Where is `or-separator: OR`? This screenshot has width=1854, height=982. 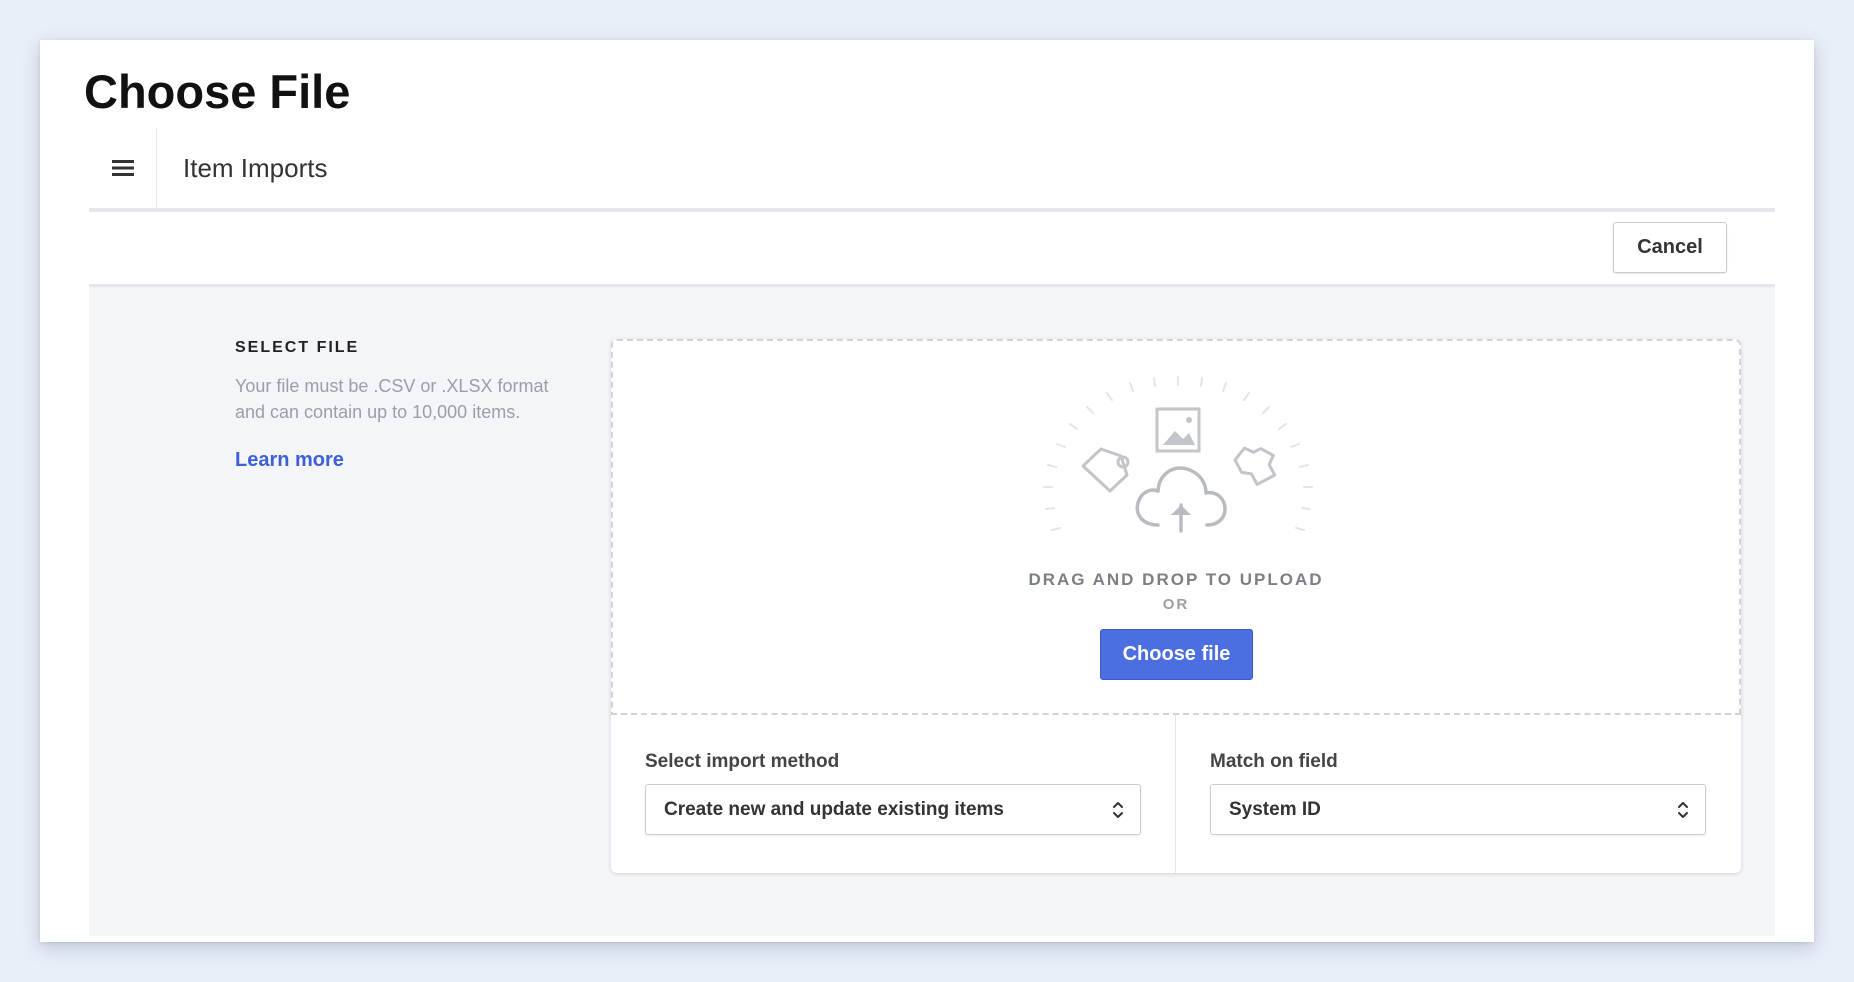 or-separator: OR is located at coordinates (1176, 604).